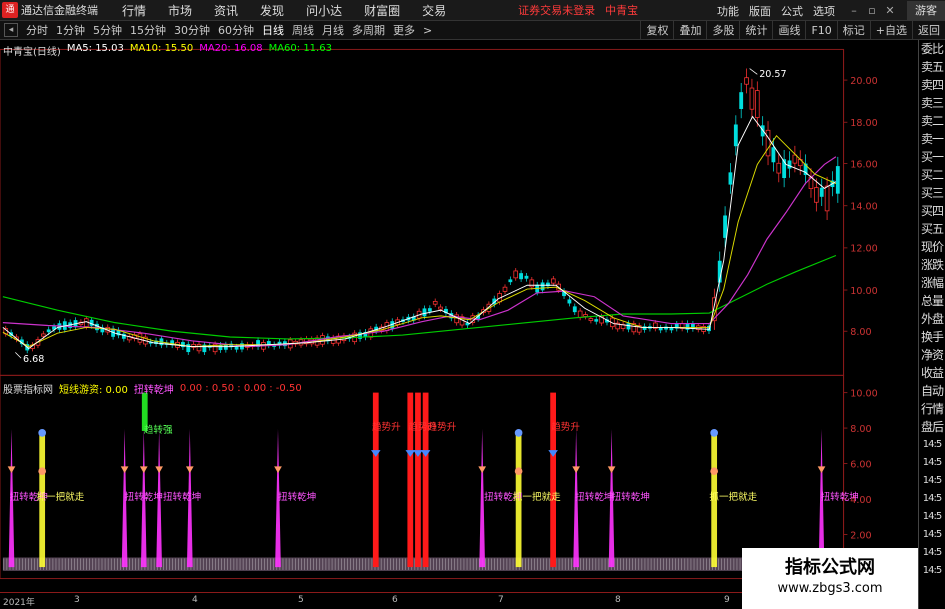 The image size is (945, 609). Describe the element at coordinates (689, 30) in the screenshot. I see `overlay-button: 叠加` at that location.